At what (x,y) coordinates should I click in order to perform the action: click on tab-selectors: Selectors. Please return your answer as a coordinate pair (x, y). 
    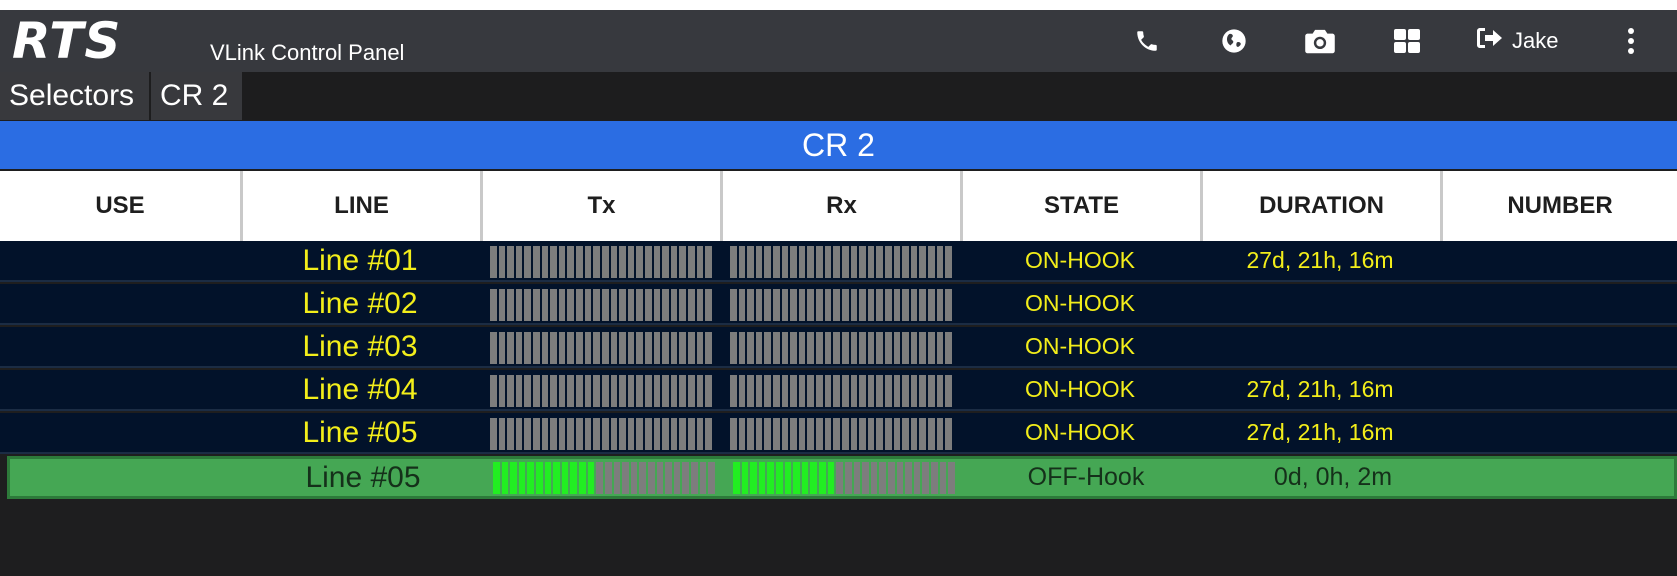
    Looking at the image, I should click on (75, 96).